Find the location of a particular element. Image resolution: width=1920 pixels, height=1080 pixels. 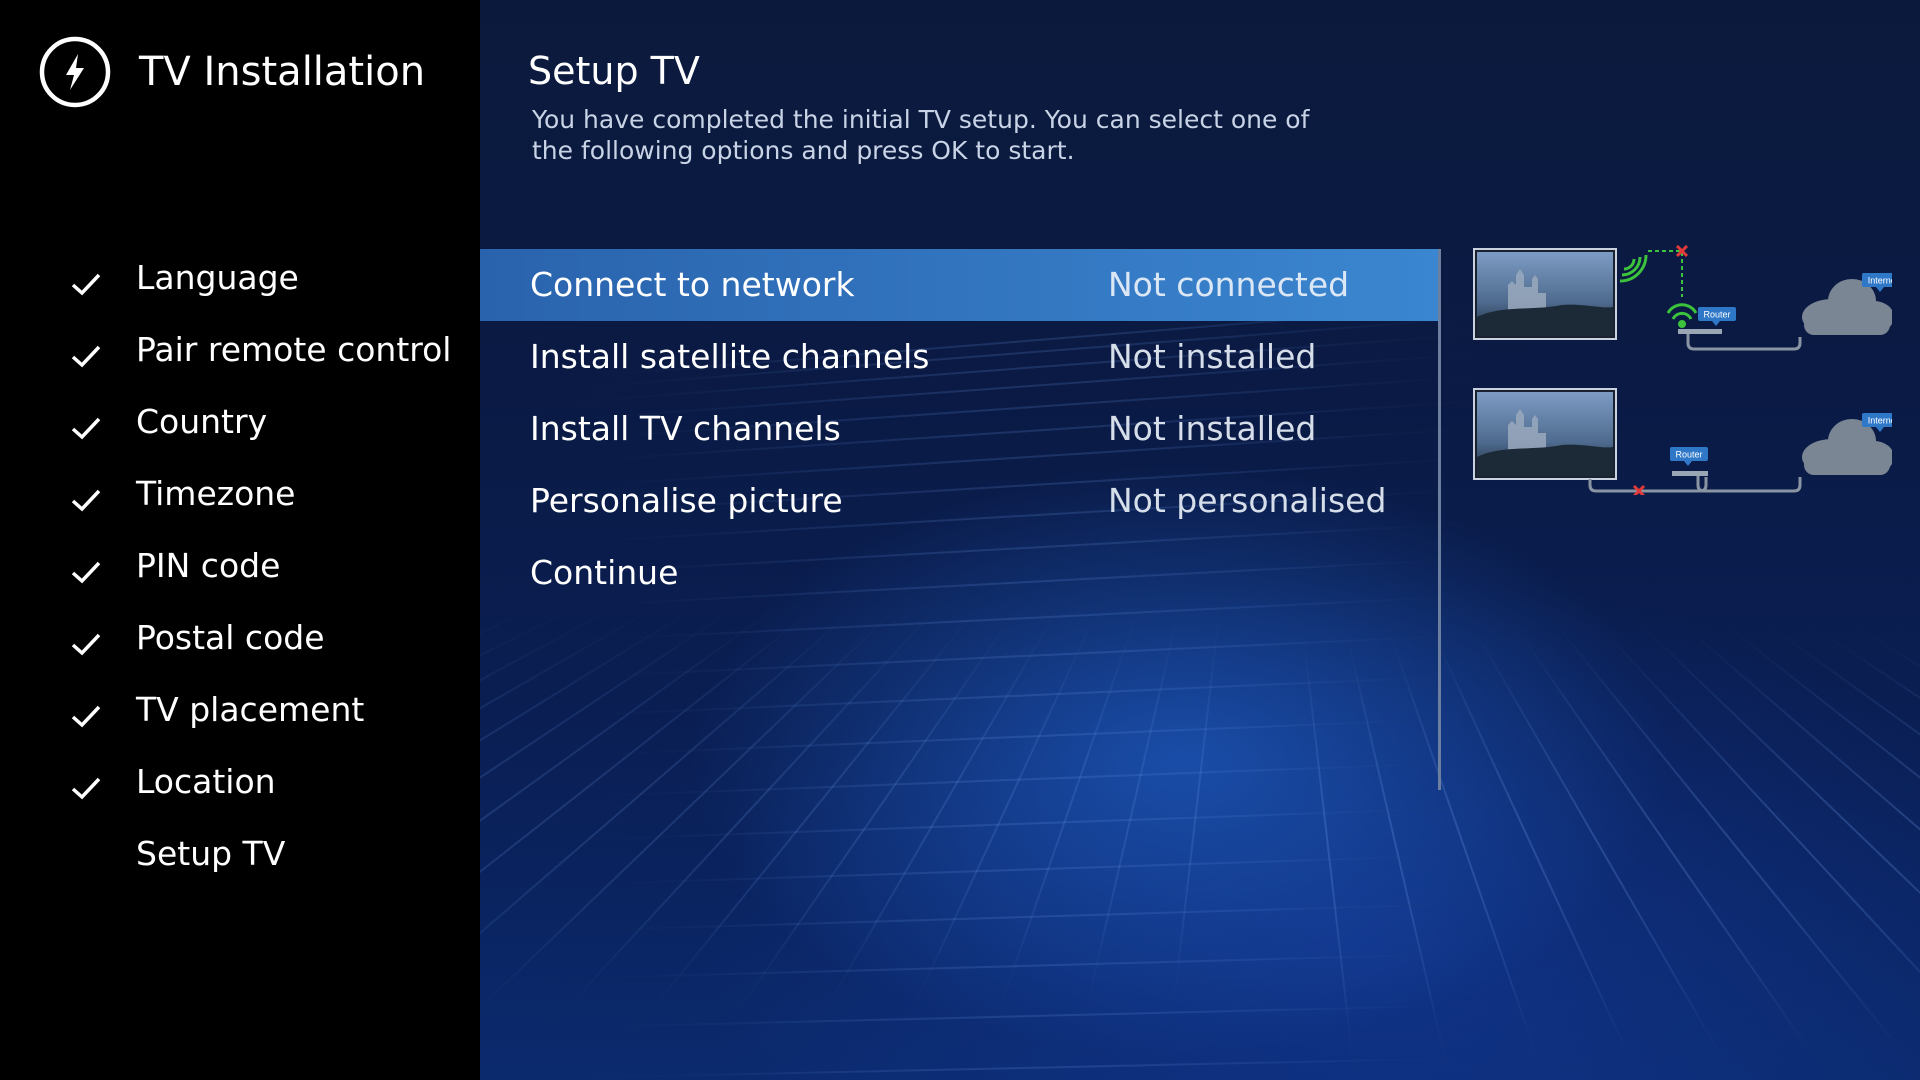

option-label: Install TV channels is located at coordinates (685, 428).